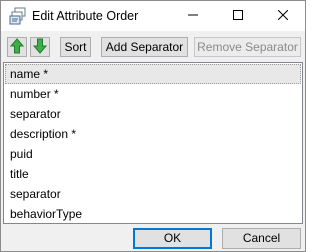 The height and width of the screenshot is (252, 320). What do you see at coordinates (144, 47) in the screenshot?
I see `add-separator-button: Add Separator` at bounding box center [144, 47].